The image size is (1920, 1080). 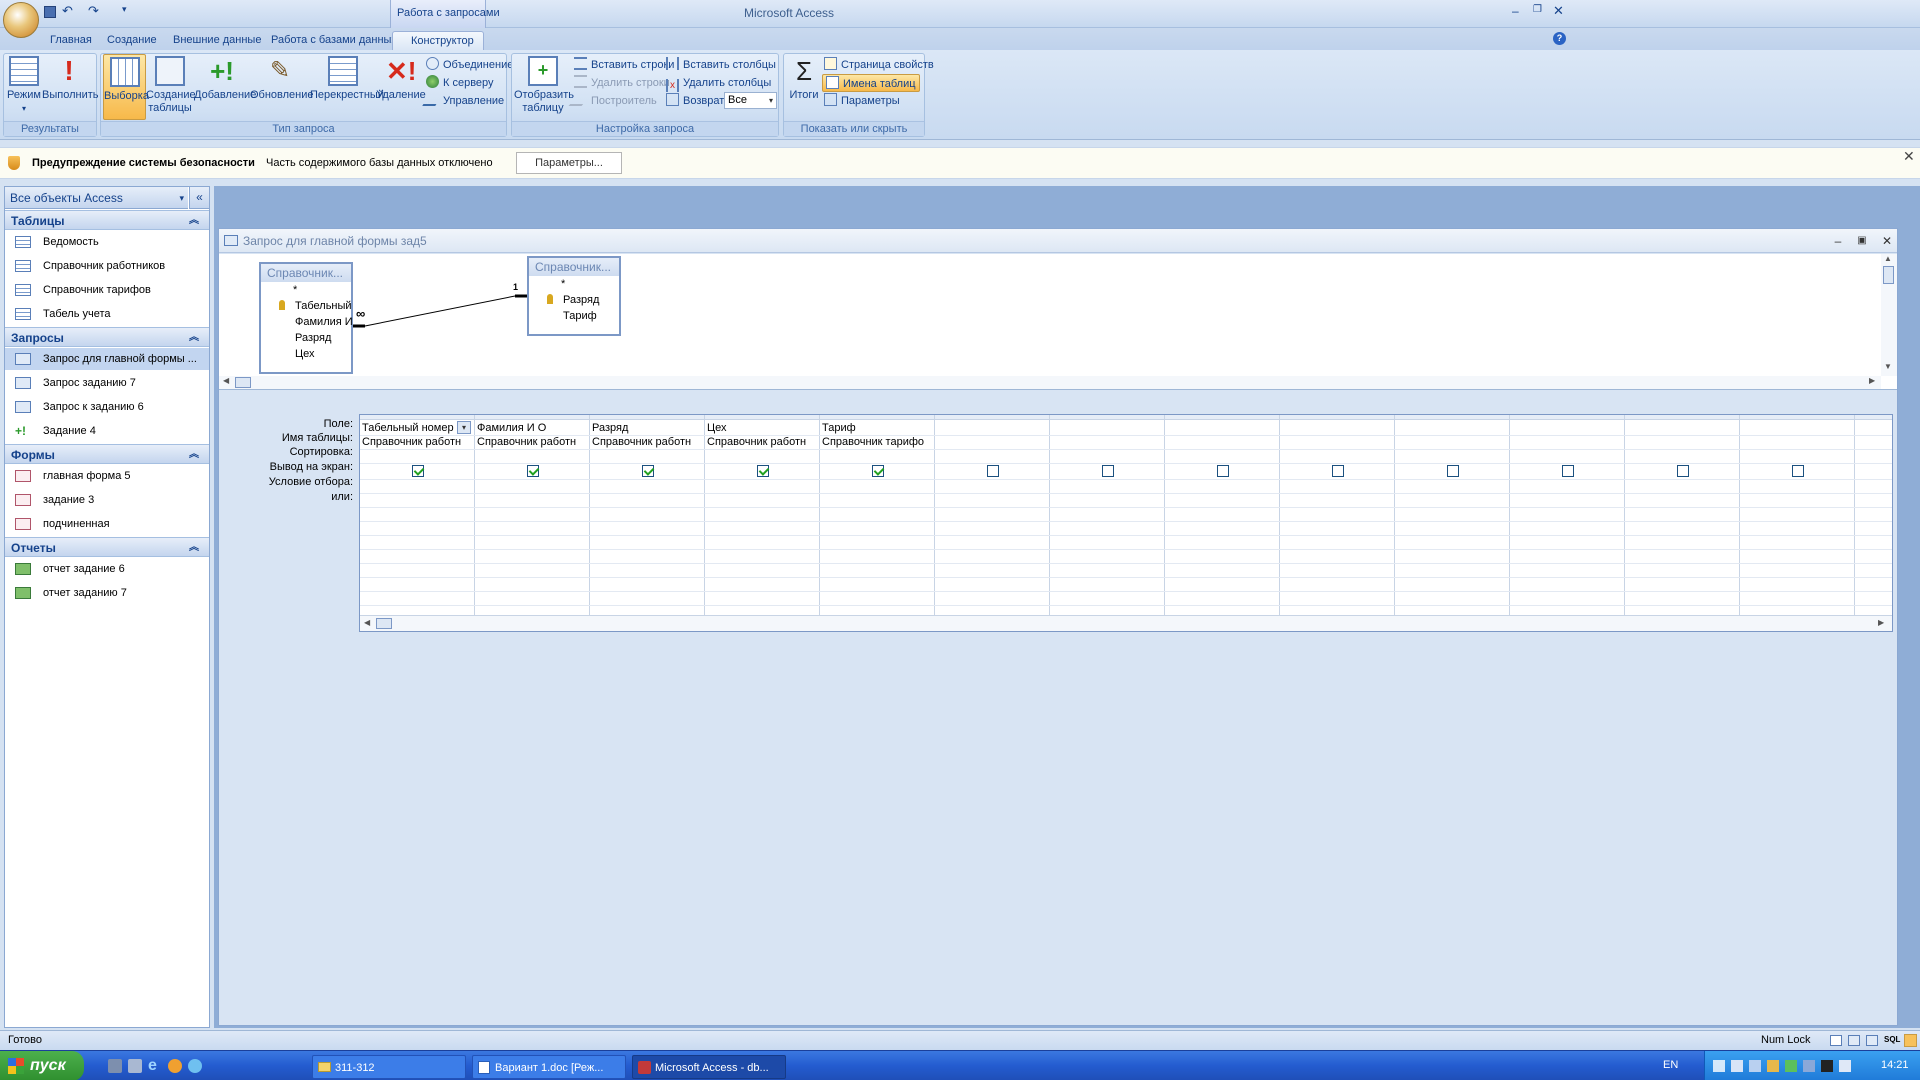 What do you see at coordinates (574, 284) in the screenshot?
I see `field-row: *` at bounding box center [574, 284].